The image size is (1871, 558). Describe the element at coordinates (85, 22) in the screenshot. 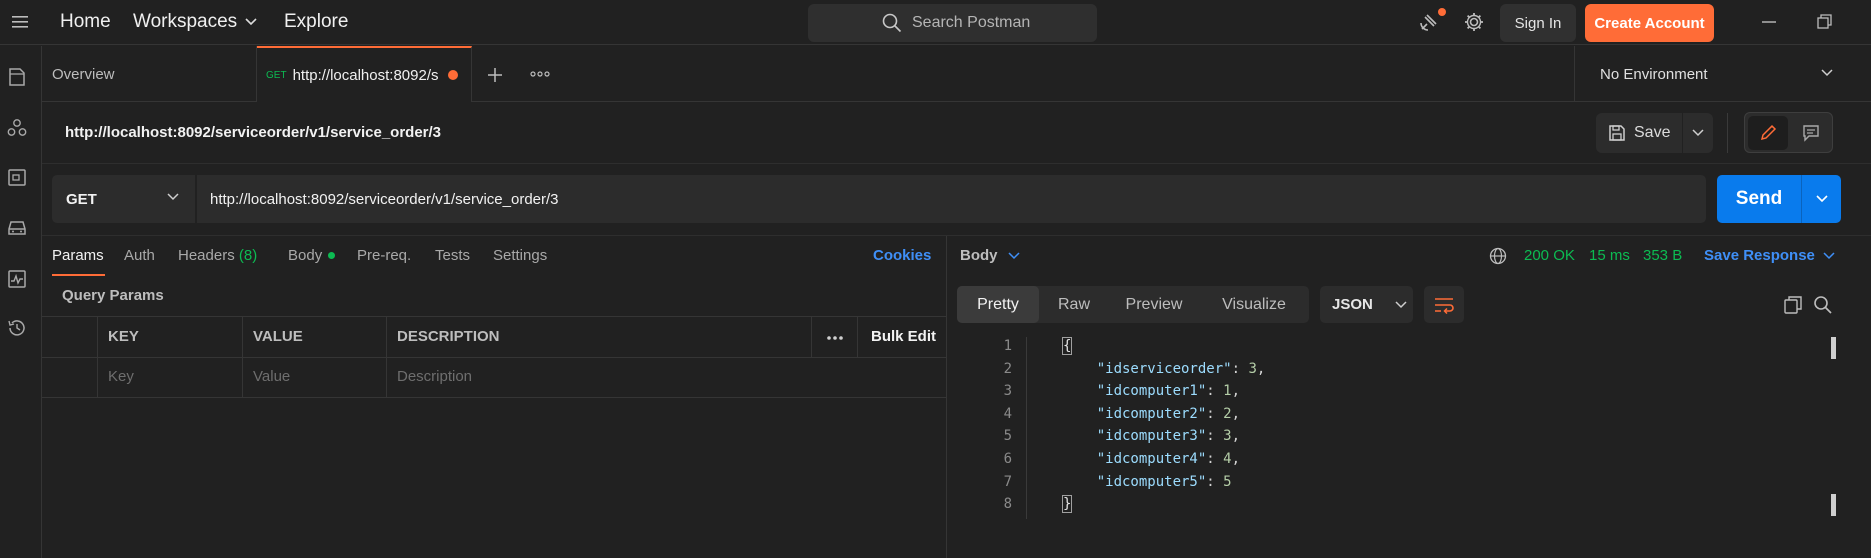

I see `nav-home: Home` at that location.